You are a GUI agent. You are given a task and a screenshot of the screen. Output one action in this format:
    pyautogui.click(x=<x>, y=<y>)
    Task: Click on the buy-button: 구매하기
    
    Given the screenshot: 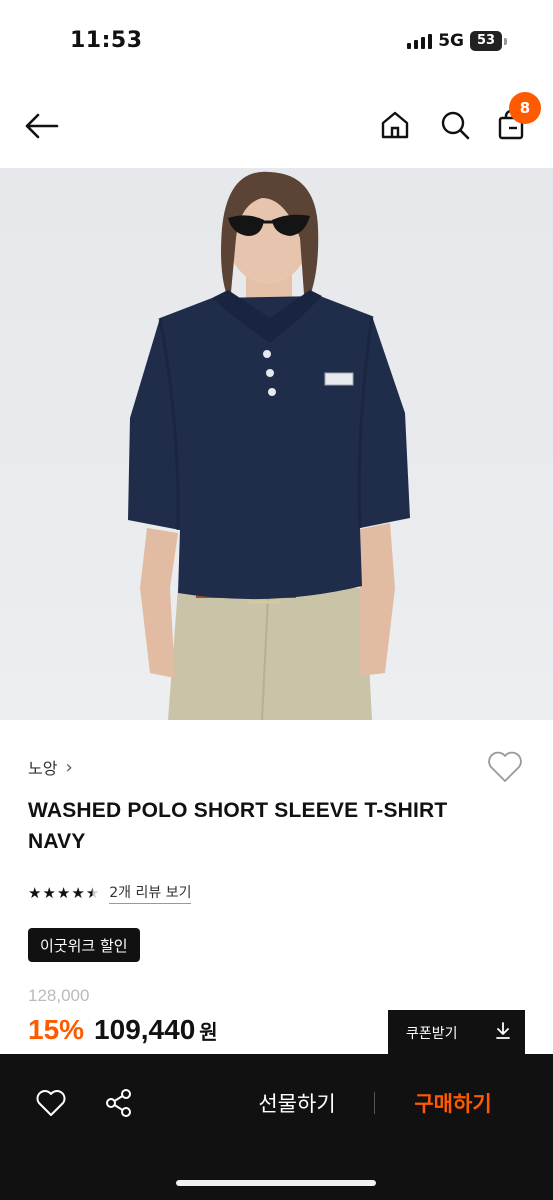 What is the action you would take?
    pyautogui.click(x=453, y=1103)
    